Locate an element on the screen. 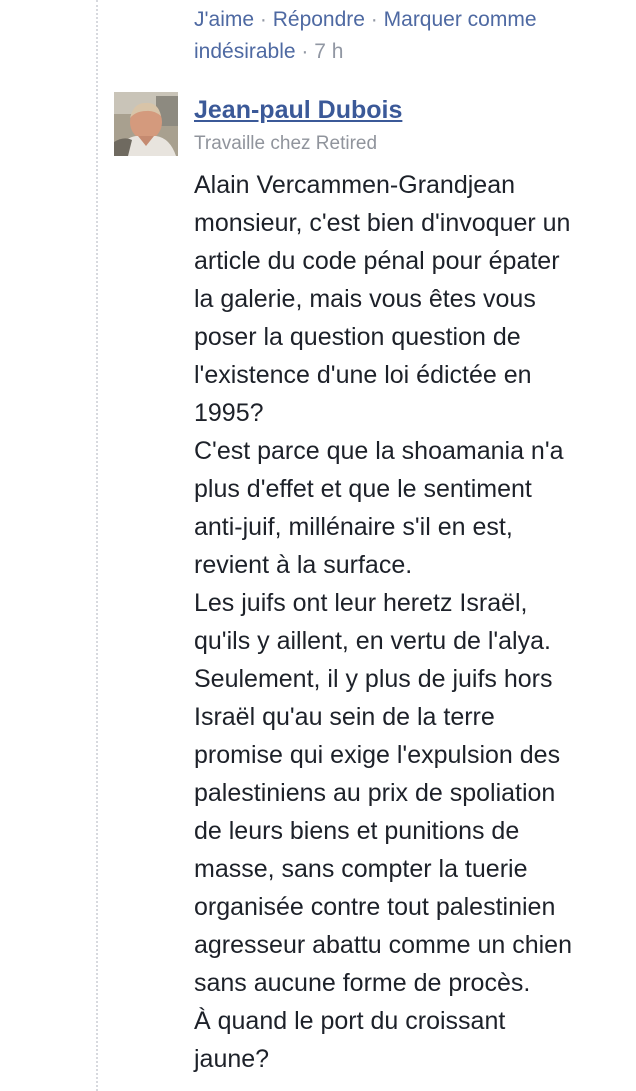 The width and height of the screenshot is (636, 1091). comment-text-line: de leurs biens et punitions de is located at coordinates (357, 831).